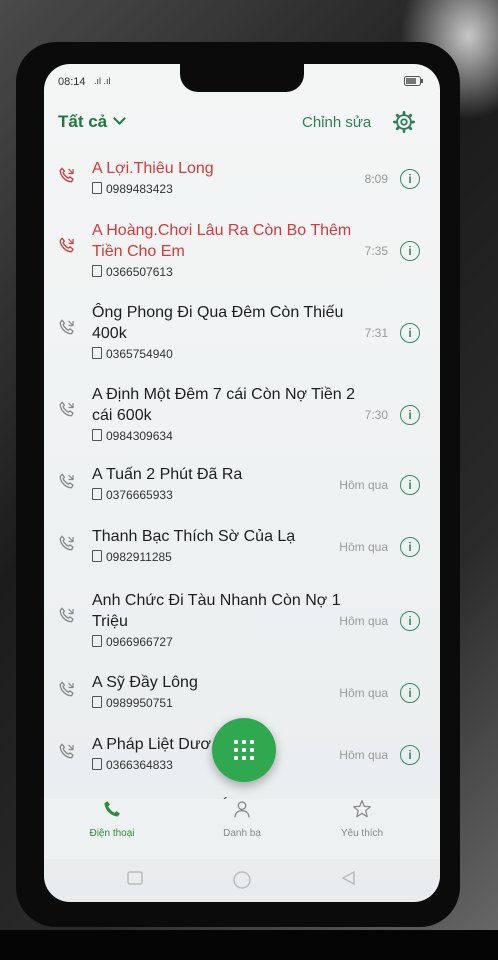 The height and width of the screenshot is (960, 498). Describe the element at coordinates (216, 611) in the screenshot. I see `caller-name: Anh Chức Đi Tàu Nhanh Còn Nợ 1 Triệu` at that location.